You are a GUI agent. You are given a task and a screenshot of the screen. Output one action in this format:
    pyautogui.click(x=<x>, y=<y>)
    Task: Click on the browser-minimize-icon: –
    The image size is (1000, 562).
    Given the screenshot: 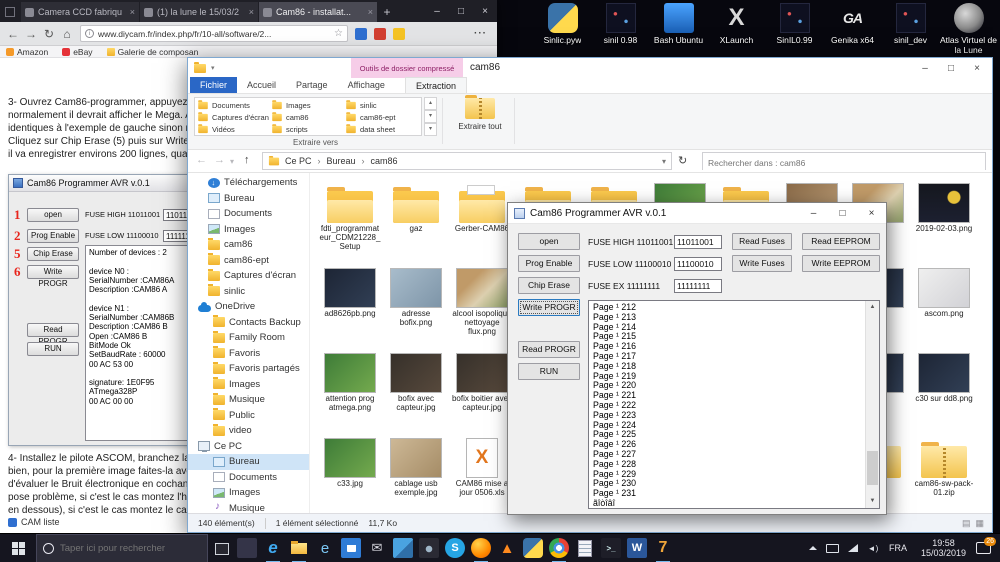 What is the action you would take?
    pyautogui.click(x=437, y=11)
    